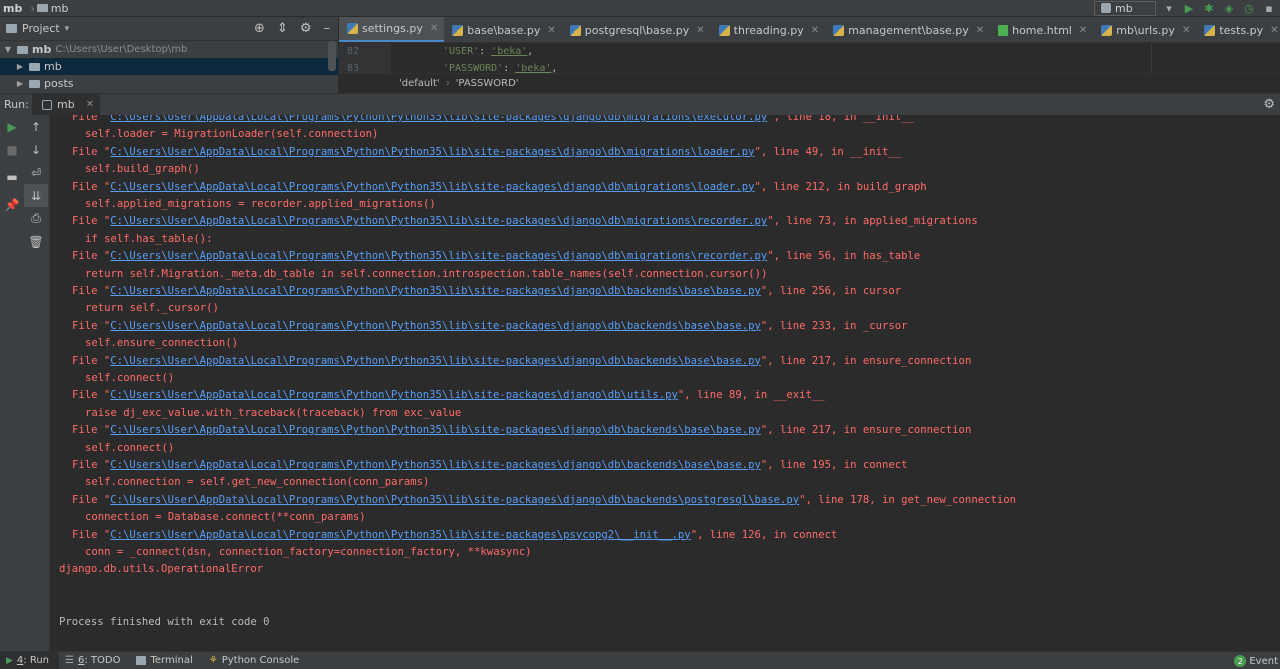 Image resolution: width=1280 pixels, height=669 pixels. Describe the element at coordinates (12, 8) in the screenshot. I see `breadcrumb-root: mb` at that location.